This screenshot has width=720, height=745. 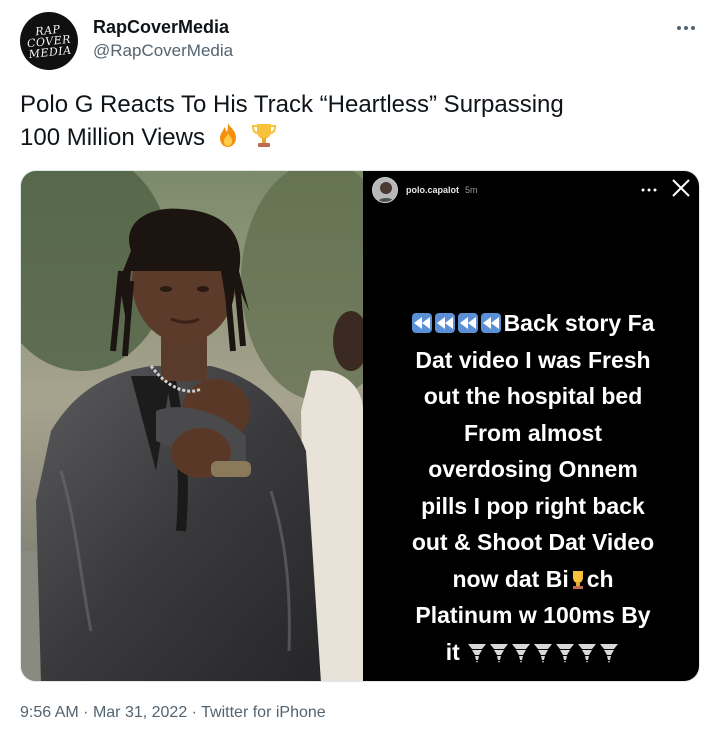 I want to click on author-avatar: RAP COVER MEDIA, so click(x=49, y=41).